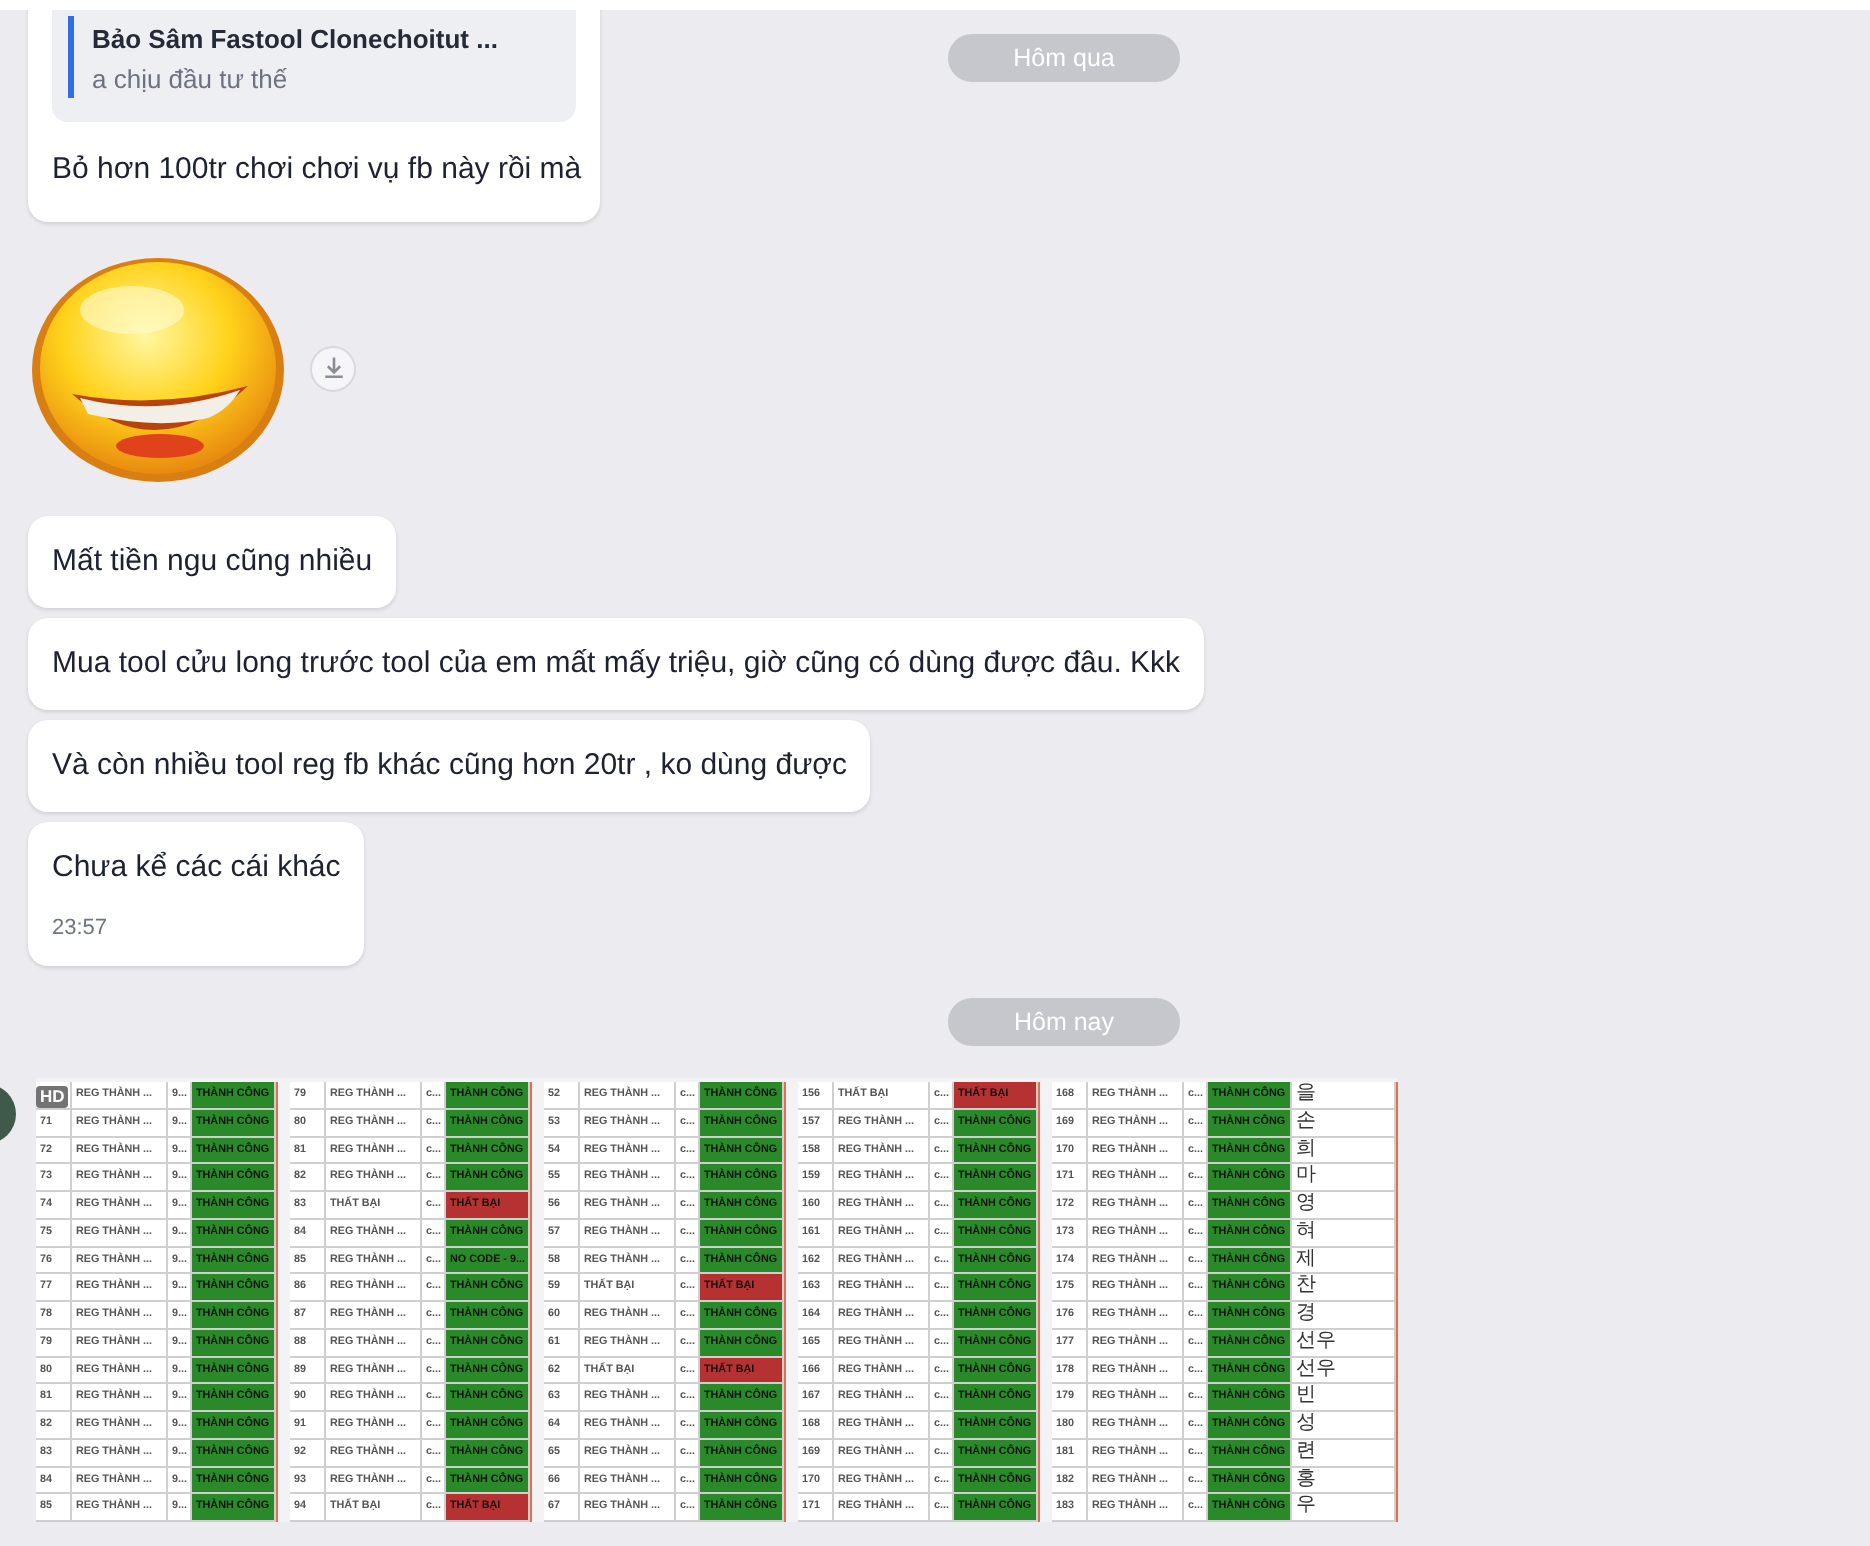 The height and width of the screenshot is (1546, 1870). What do you see at coordinates (1344, 1315) in the screenshot?
I see `table-cell: 경` at bounding box center [1344, 1315].